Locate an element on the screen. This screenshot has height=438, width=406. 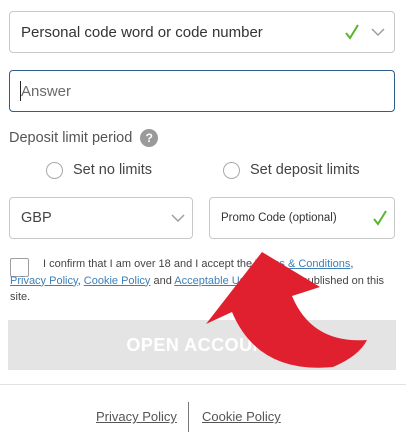
privacy-policy-link: Privacy Policy is located at coordinates (44, 281).